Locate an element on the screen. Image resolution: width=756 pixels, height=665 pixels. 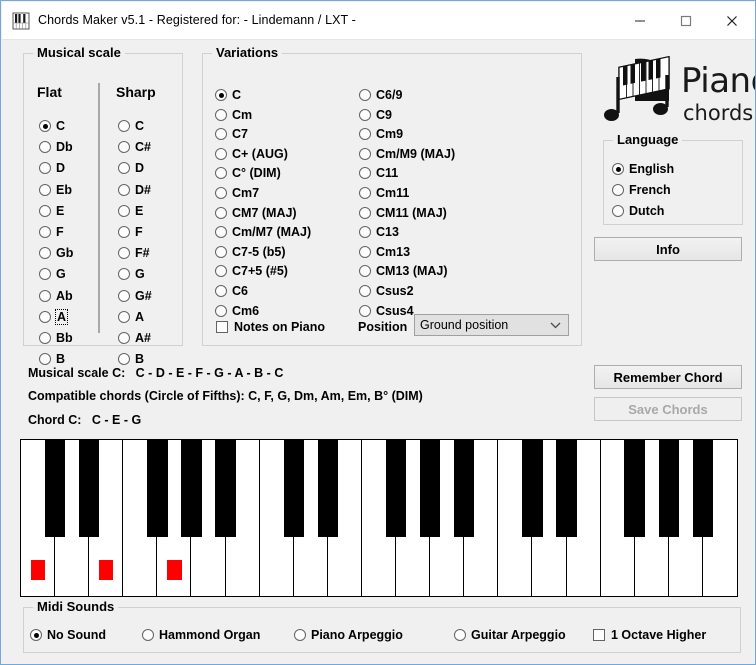
info-button: Info is located at coordinates (668, 249).